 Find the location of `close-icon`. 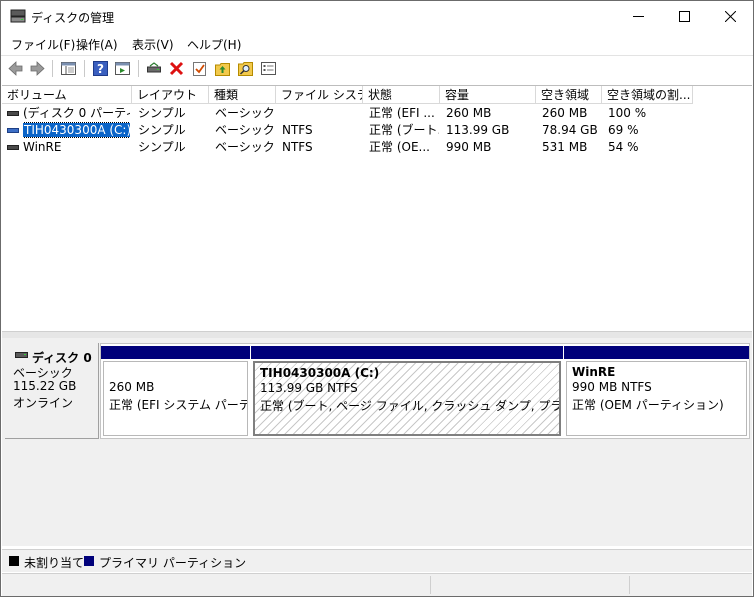

close-icon is located at coordinates (730, 16).